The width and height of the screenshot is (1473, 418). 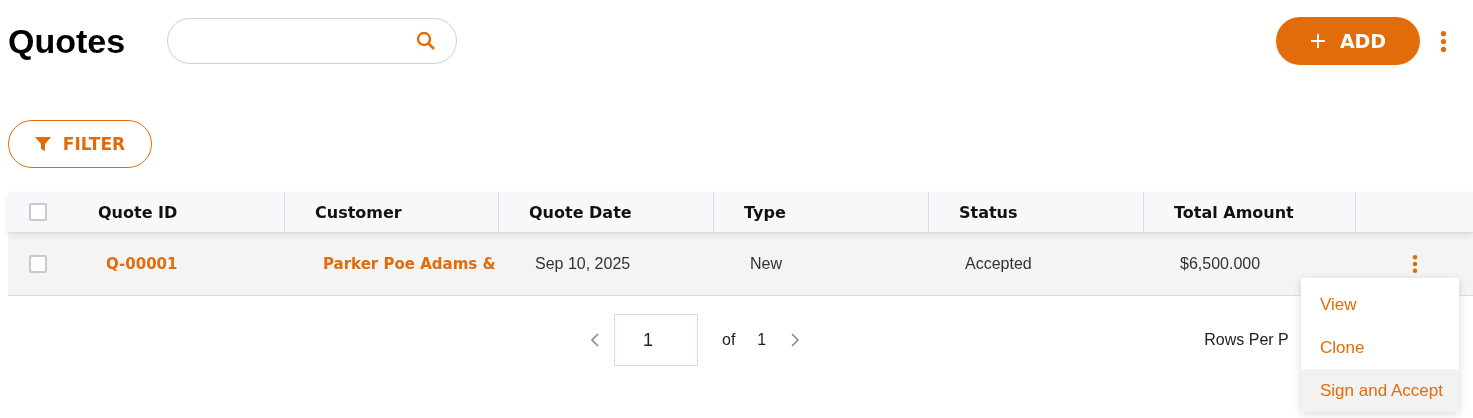 I want to click on column-header: Customer, so click(x=392, y=212).